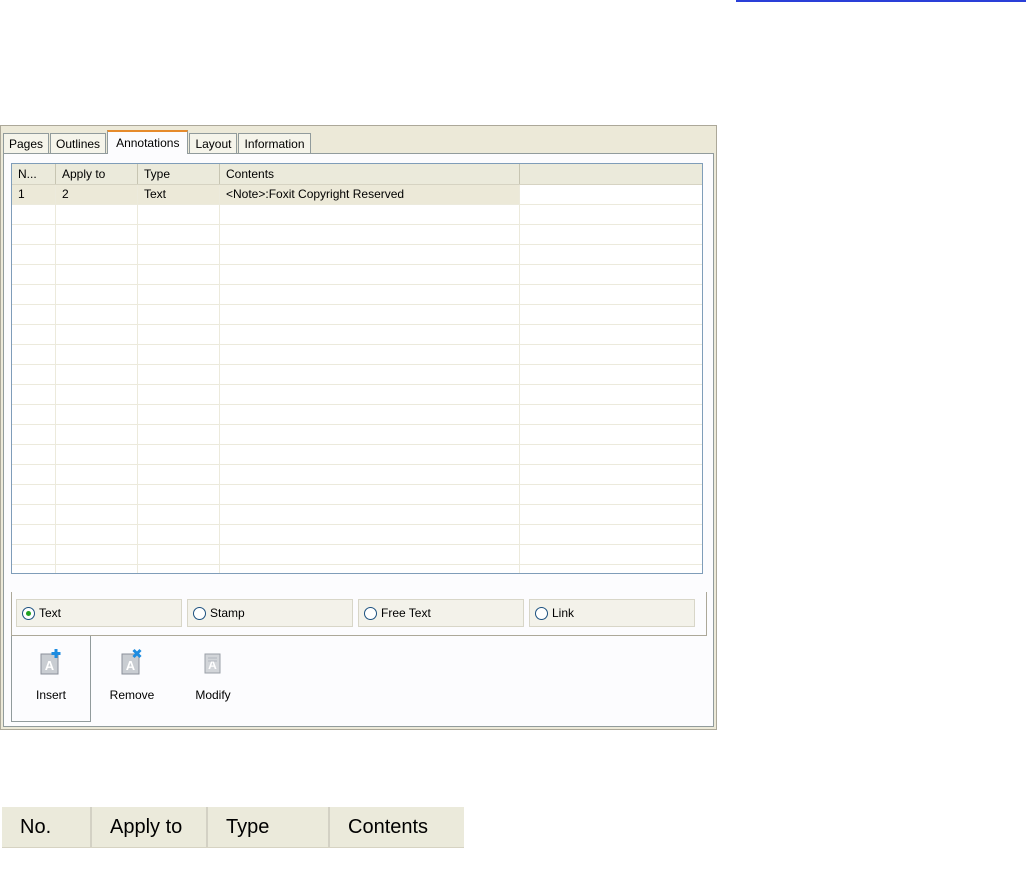  I want to click on tab-annotations: Annotations, so click(148, 142).